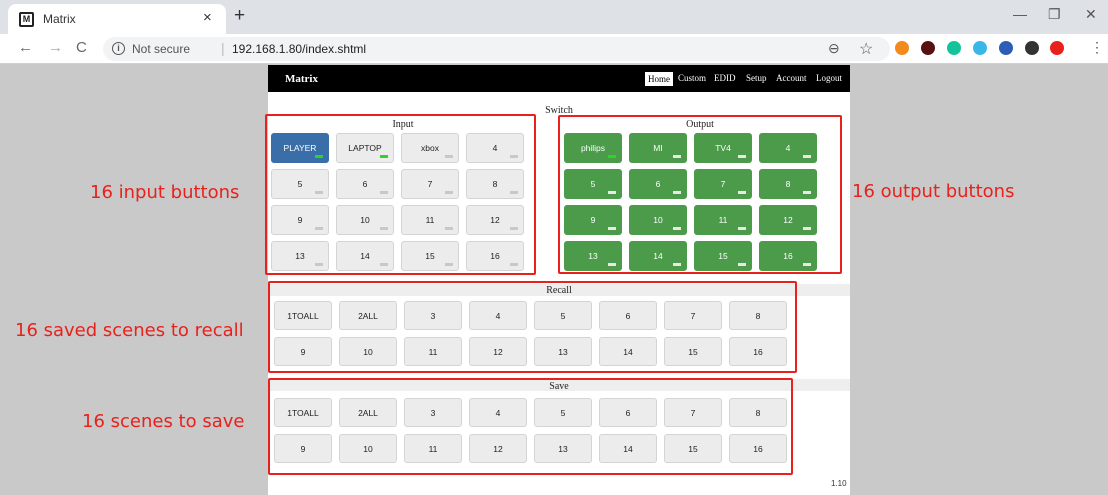  What do you see at coordinates (692, 78) in the screenshot?
I see `nav-custom: Custom` at bounding box center [692, 78].